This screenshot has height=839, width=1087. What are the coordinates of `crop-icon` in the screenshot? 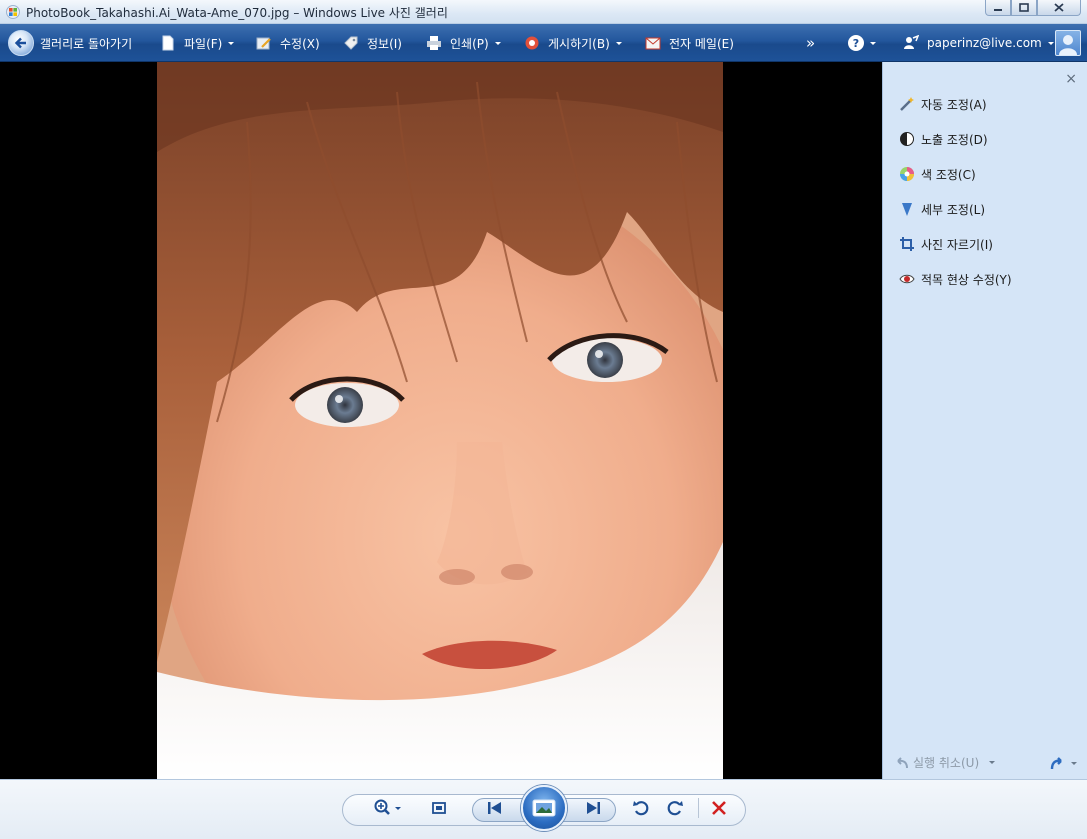 It's located at (907, 244).